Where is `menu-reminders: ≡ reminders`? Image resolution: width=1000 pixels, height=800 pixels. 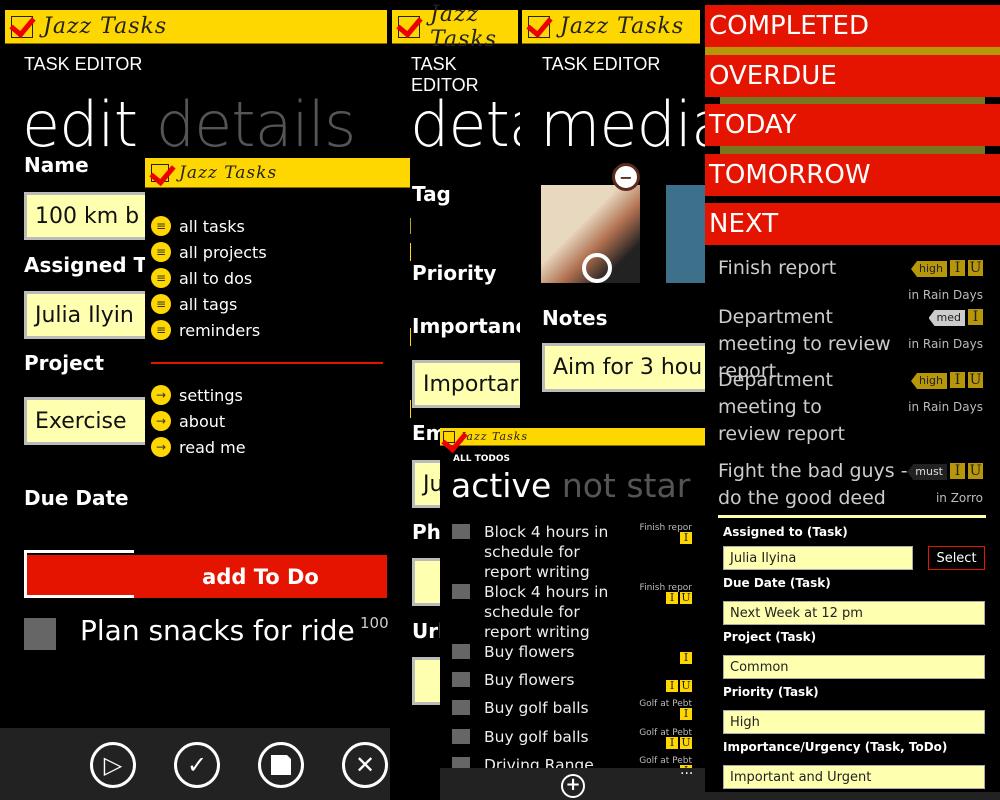 menu-reminders: ≡ reminders is located at coordinates (209, 330).